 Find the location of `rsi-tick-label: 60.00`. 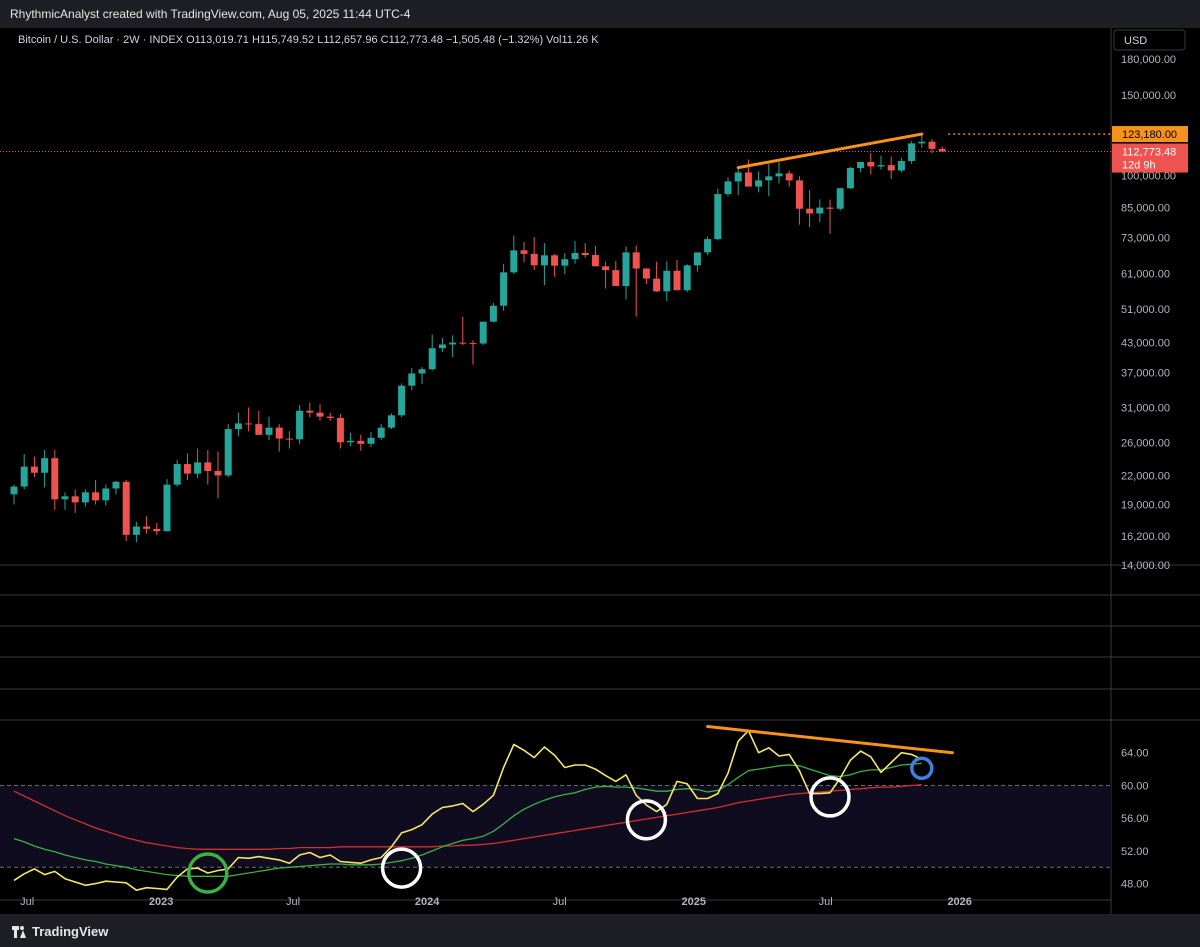

rsi-tick-label: 60.00 is located at coordinates (1135, 786).